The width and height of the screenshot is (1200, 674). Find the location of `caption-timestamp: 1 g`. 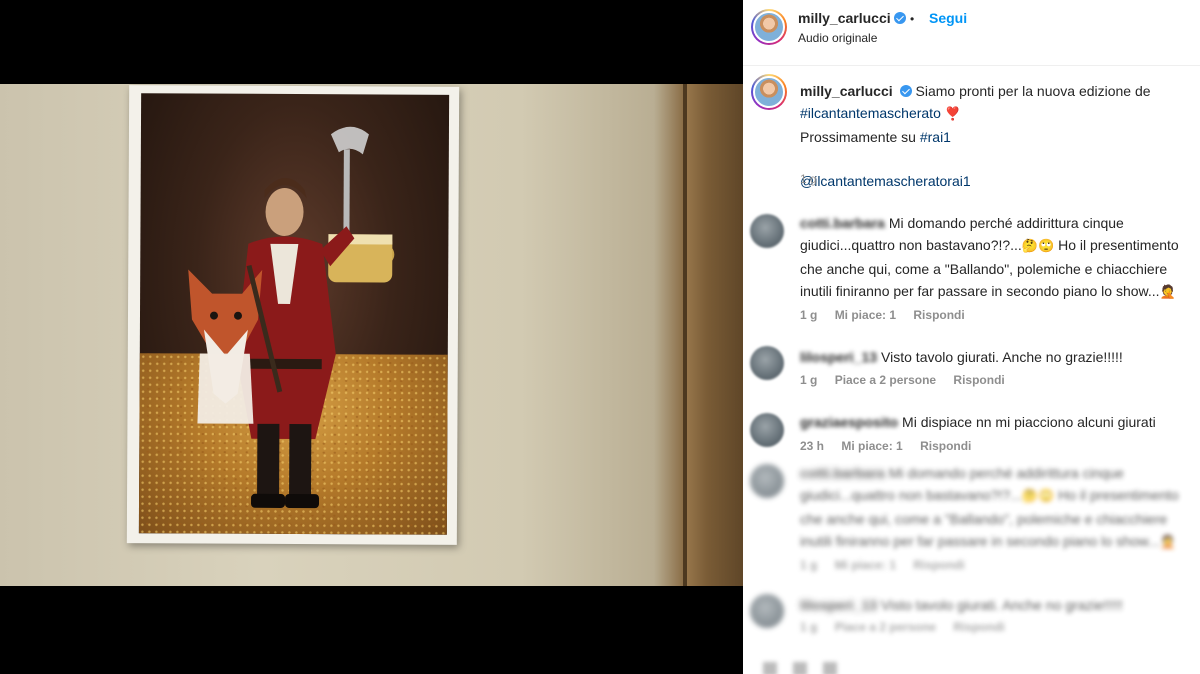

caption-timestamp: 1 g is located at coordinates (808, 179).